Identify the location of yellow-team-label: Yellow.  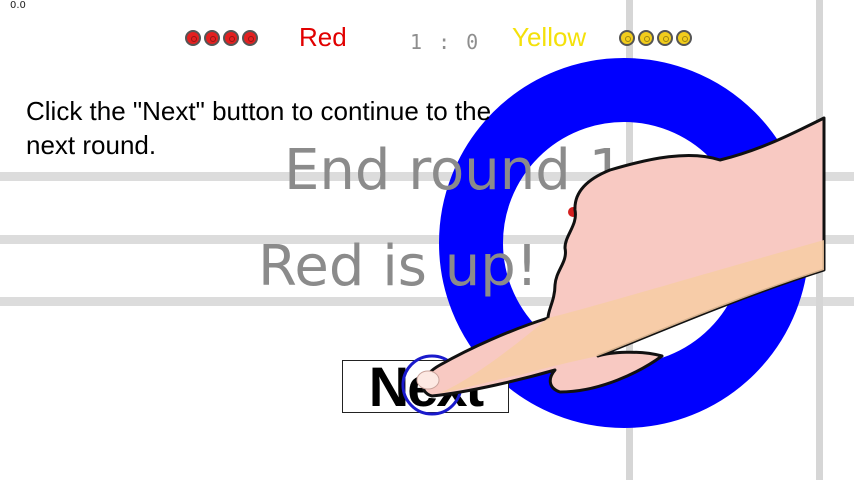
(549, 37).